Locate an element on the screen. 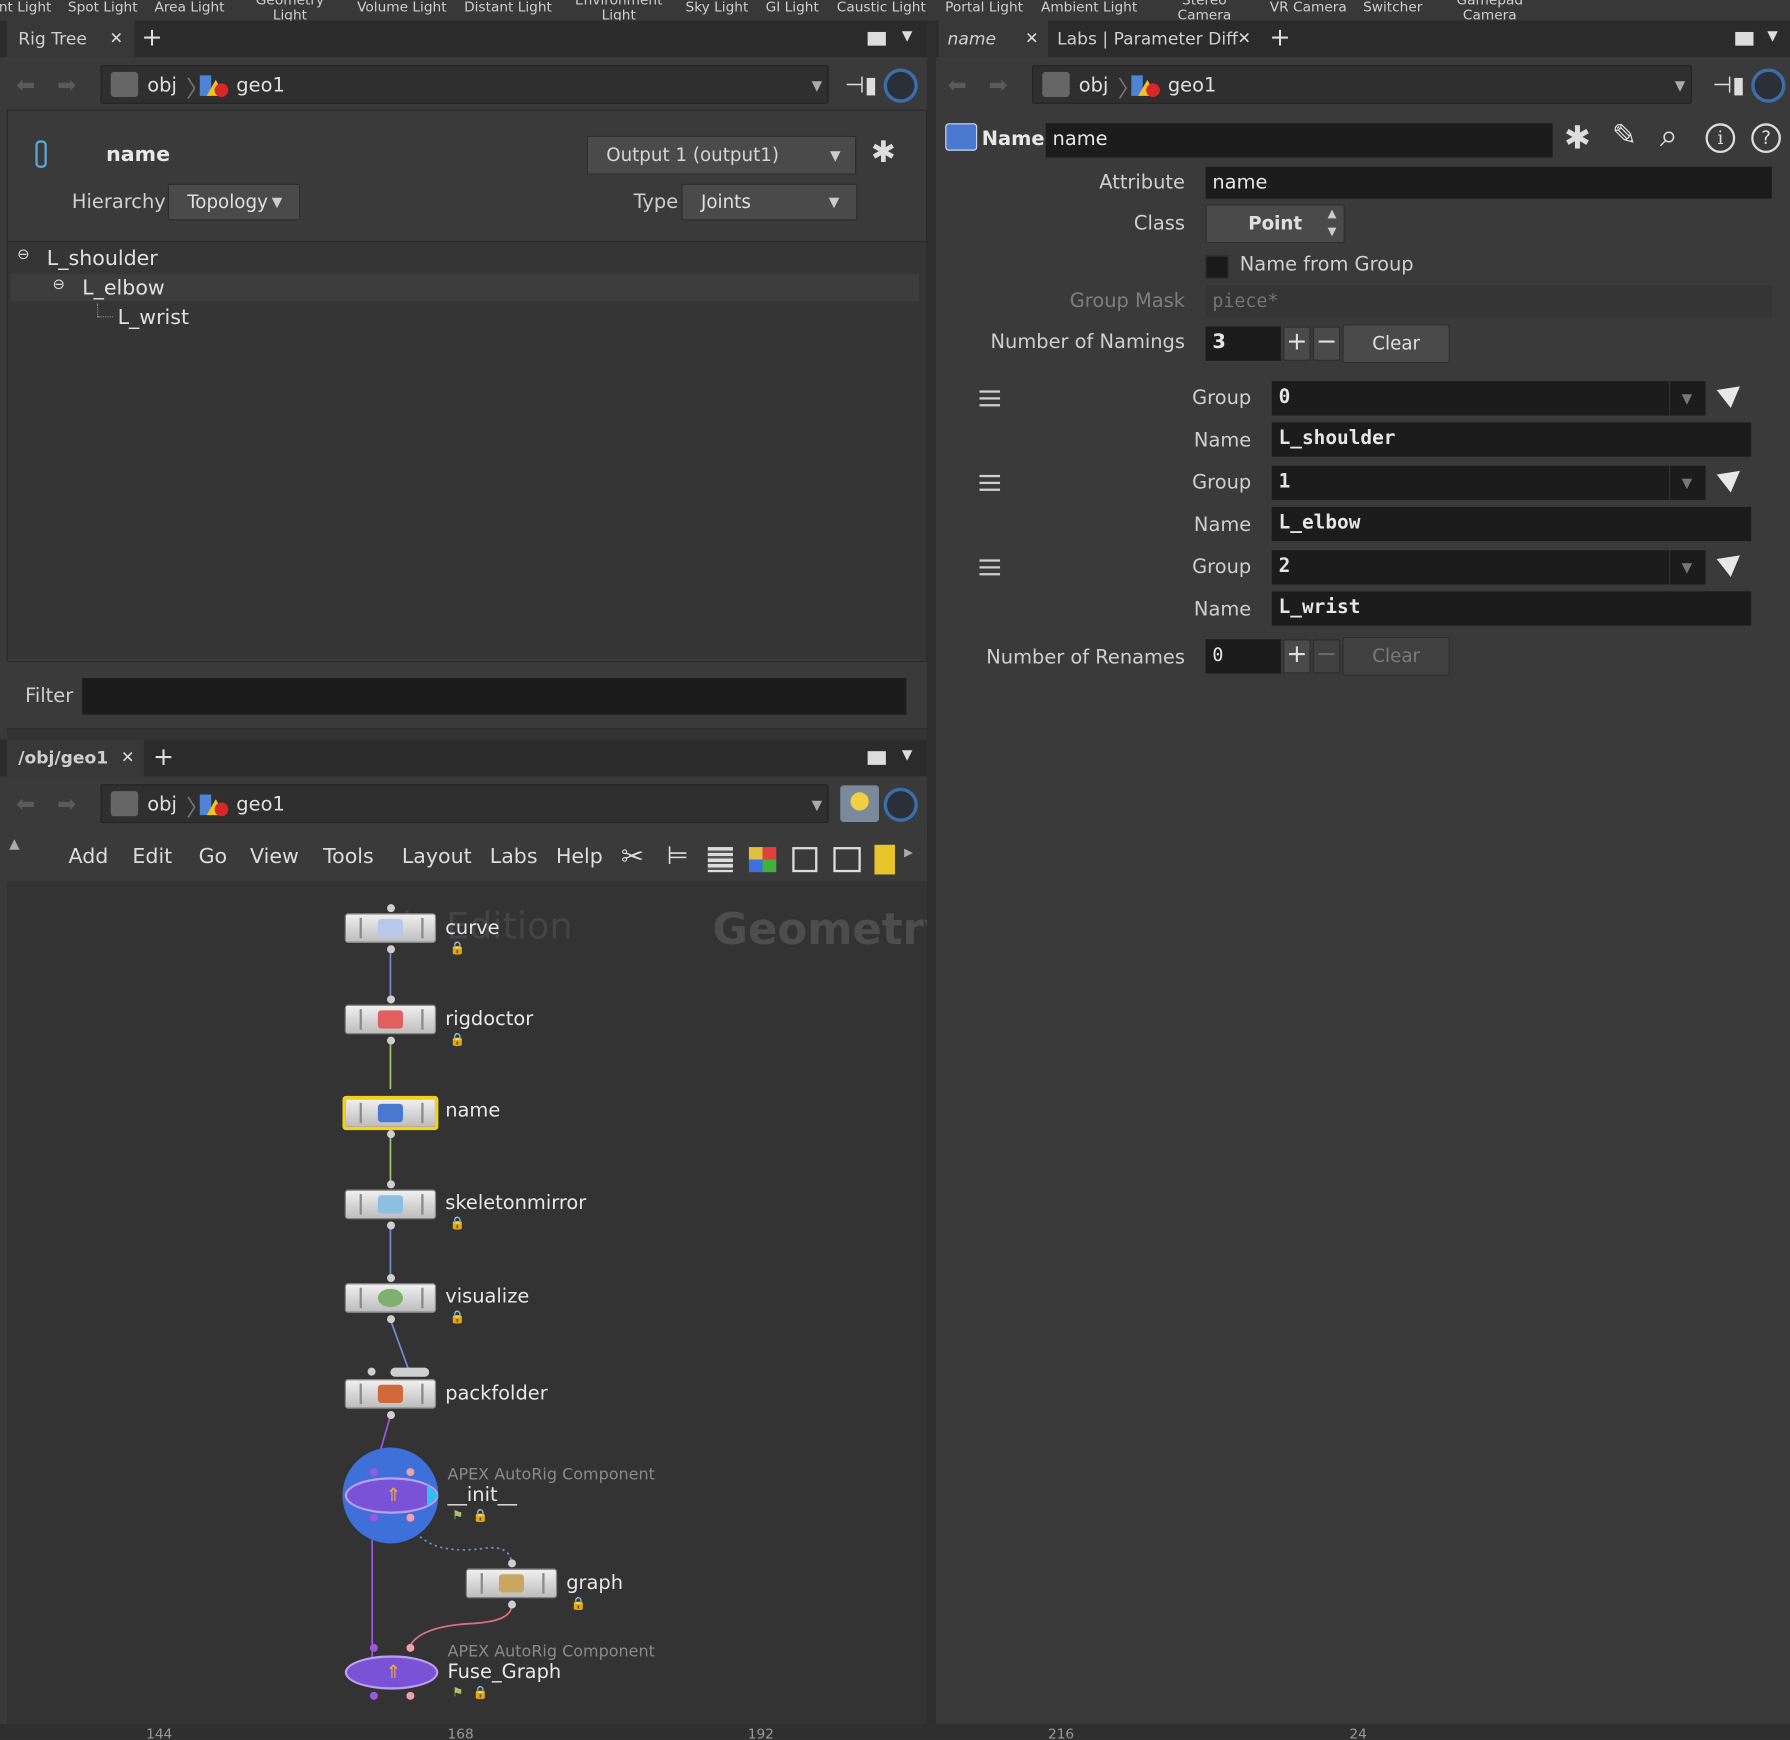 The width and height of the screenshot is (1790, 1740). node-rigdoctor is located at coordinates (390, 1019).